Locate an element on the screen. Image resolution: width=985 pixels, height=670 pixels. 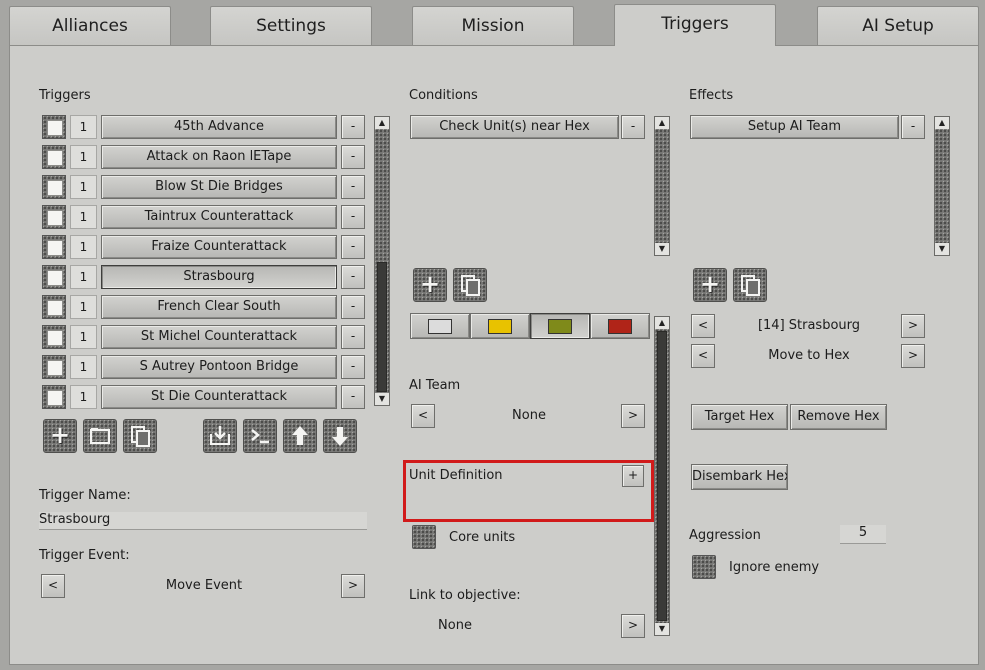
trigger-event-value: Move Event is located at coordinates (204, 585).